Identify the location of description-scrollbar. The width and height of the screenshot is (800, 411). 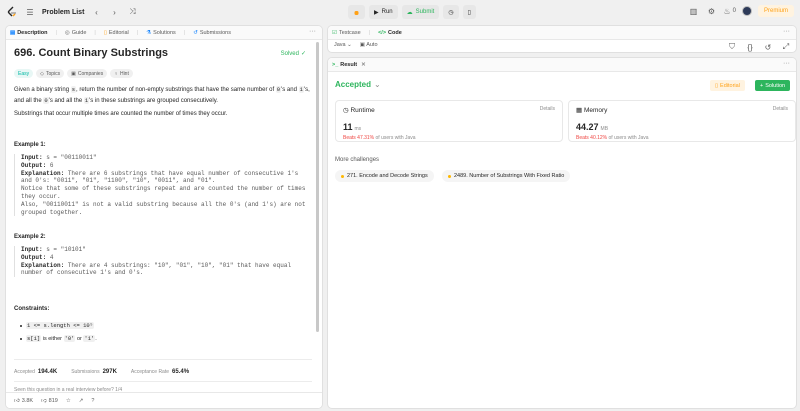
(318, 213).